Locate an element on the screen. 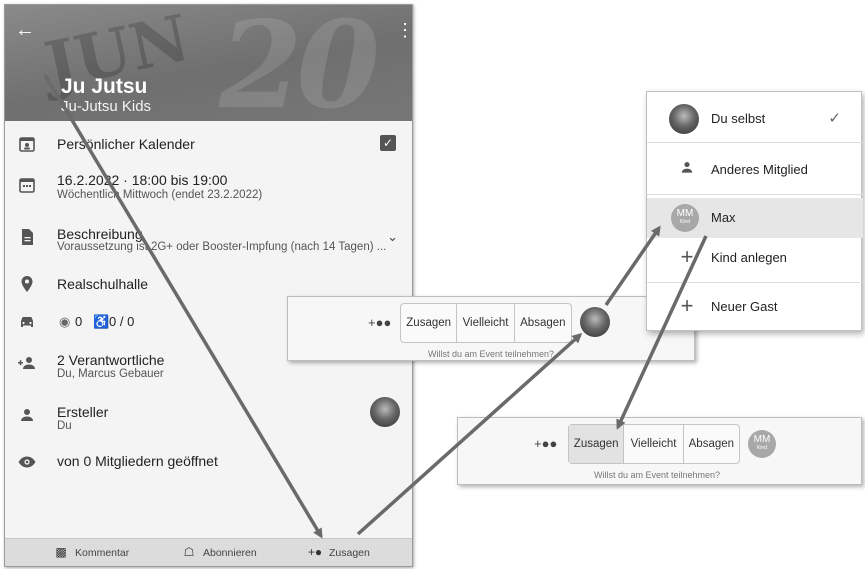 The height and width of the screenshot is (569, 865). opened-by-count: von 0 Mitgliedern geöffnet is located at coordinates (137, 461).